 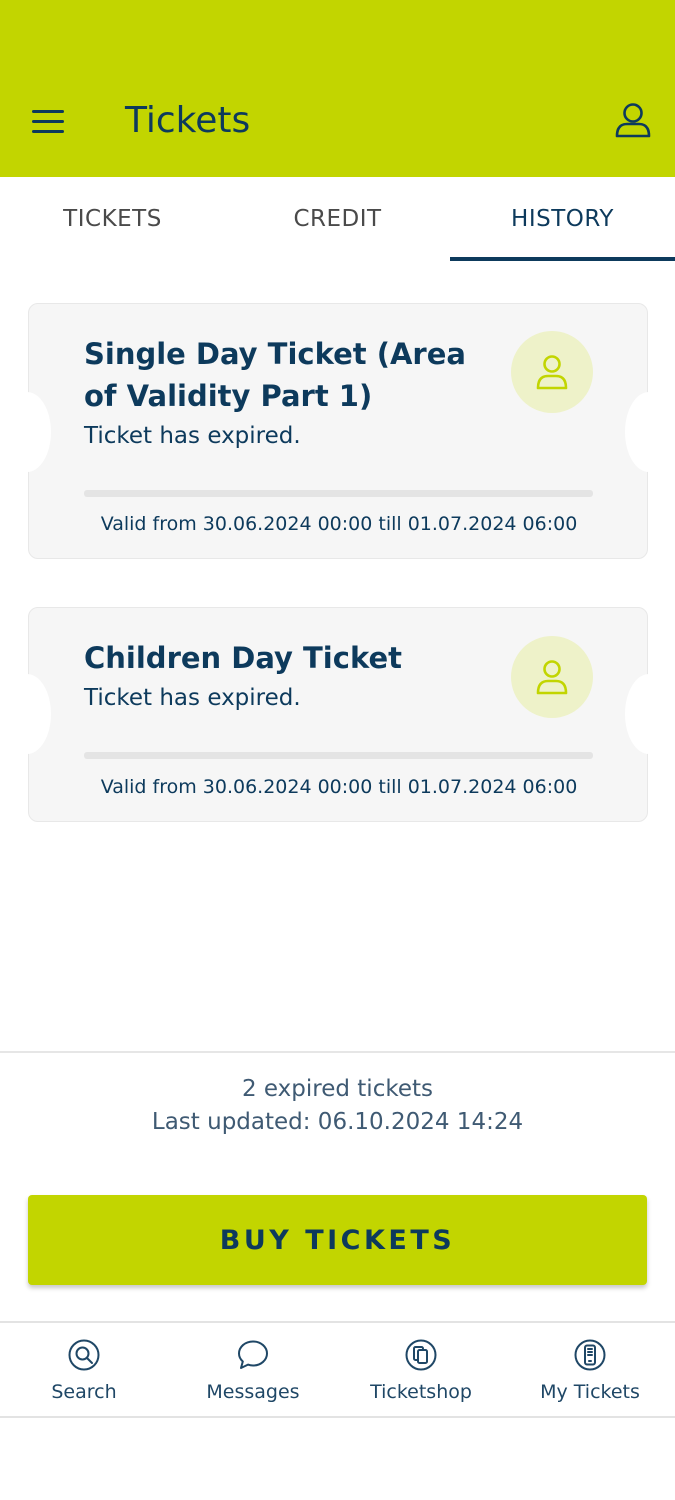 I want to click on nav-messages: Messages, so click(x=253, y=1370).